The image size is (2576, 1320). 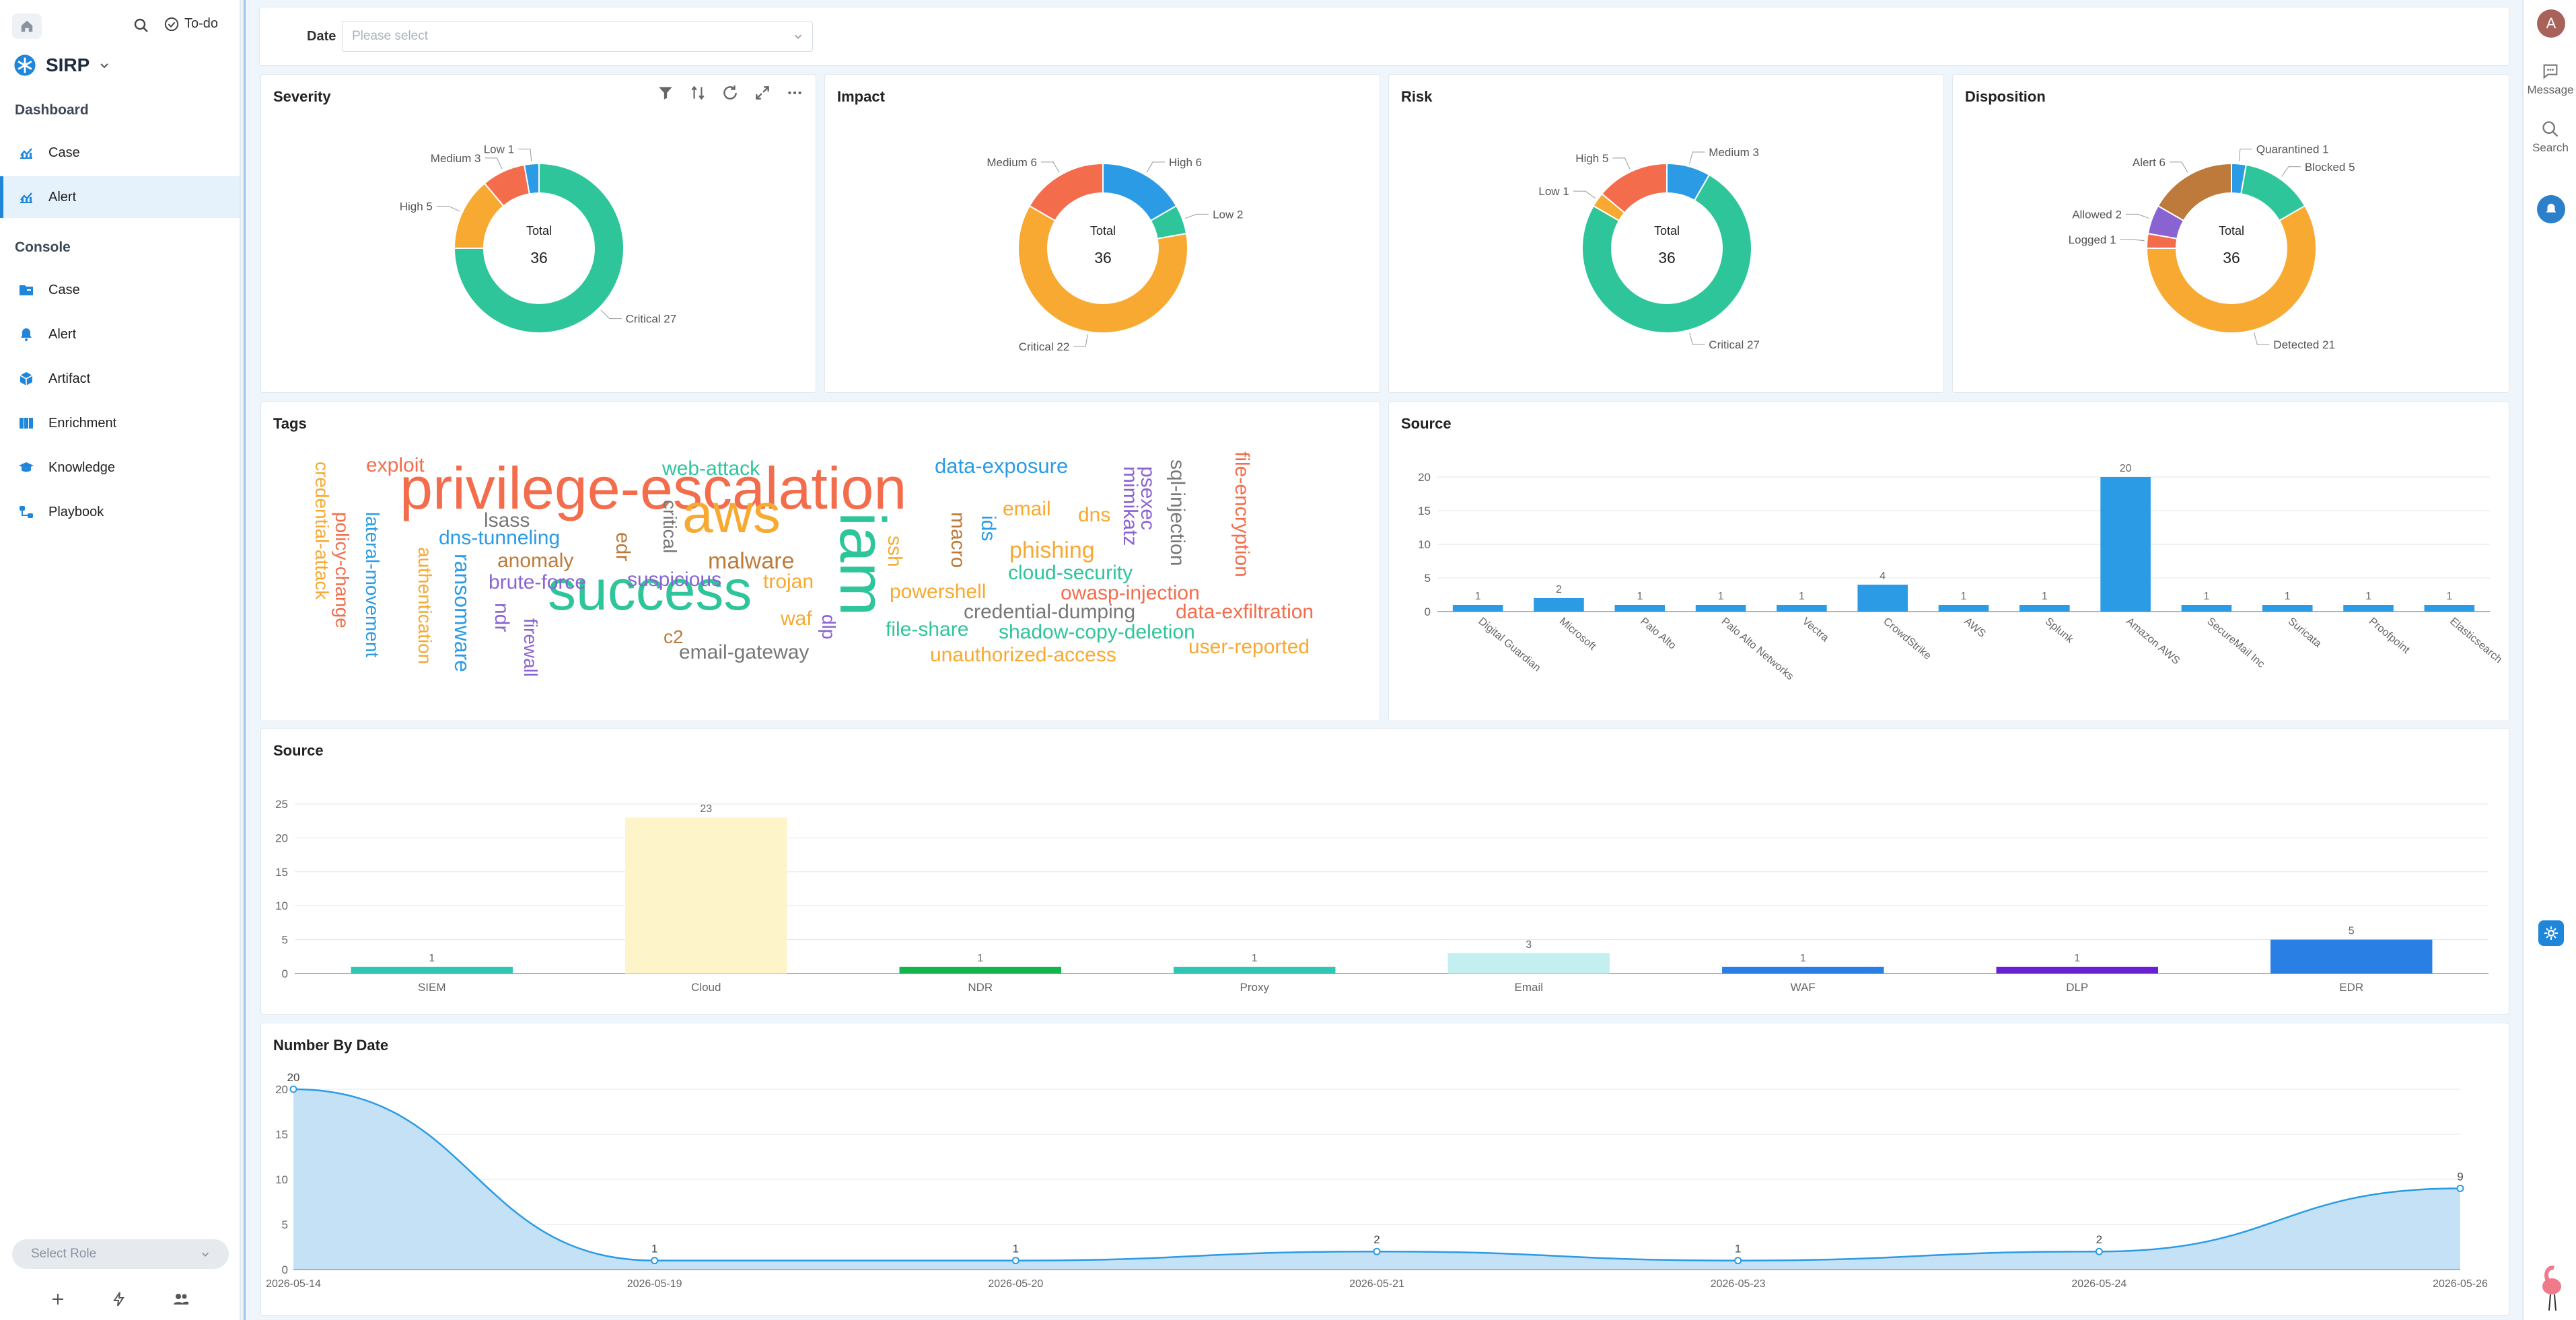 I want to click on home-icon, so click(x=27, y=26).